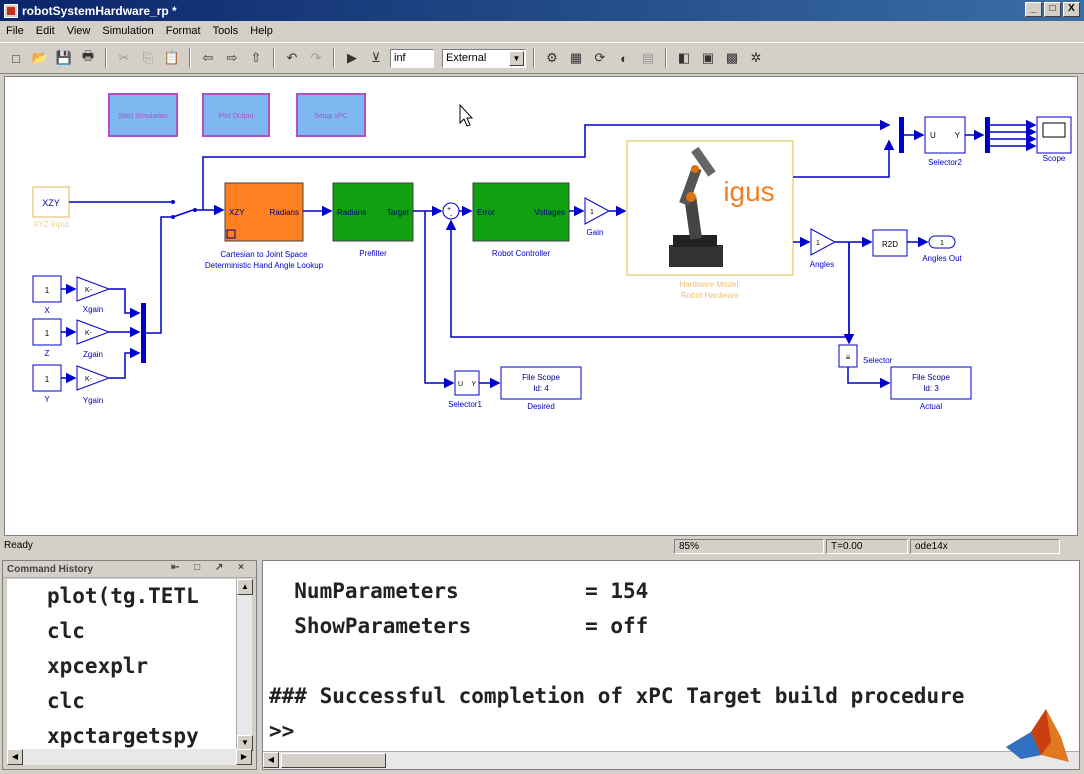 The width and height of the screenshot is (1084, 774). What do you see at coordinates (245, 587) in the screenshot?
I see `scroll-up-icon: ▲` at bounding box center [245, 587].